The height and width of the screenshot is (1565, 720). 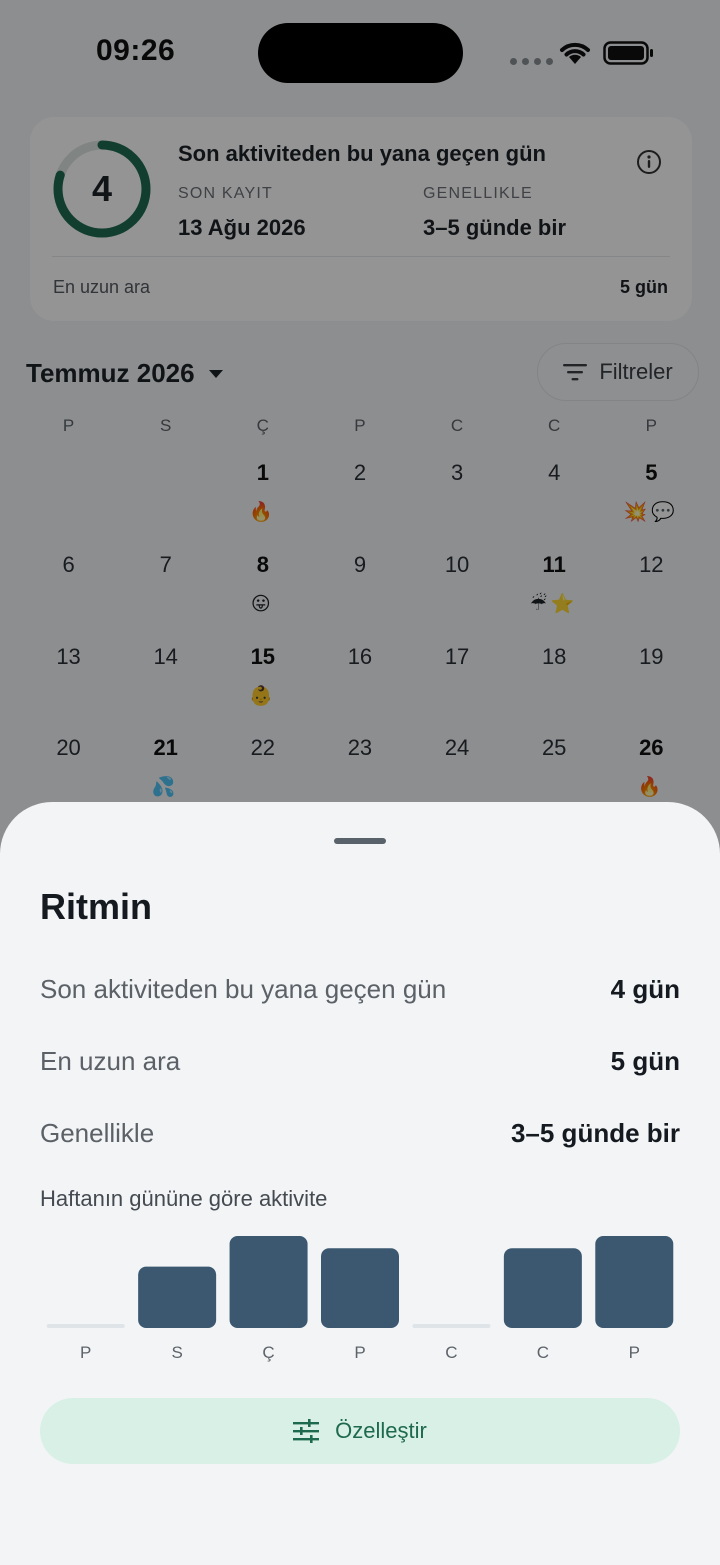 I want to click on stat-value: 4 gün, so click(x=645, y=989).